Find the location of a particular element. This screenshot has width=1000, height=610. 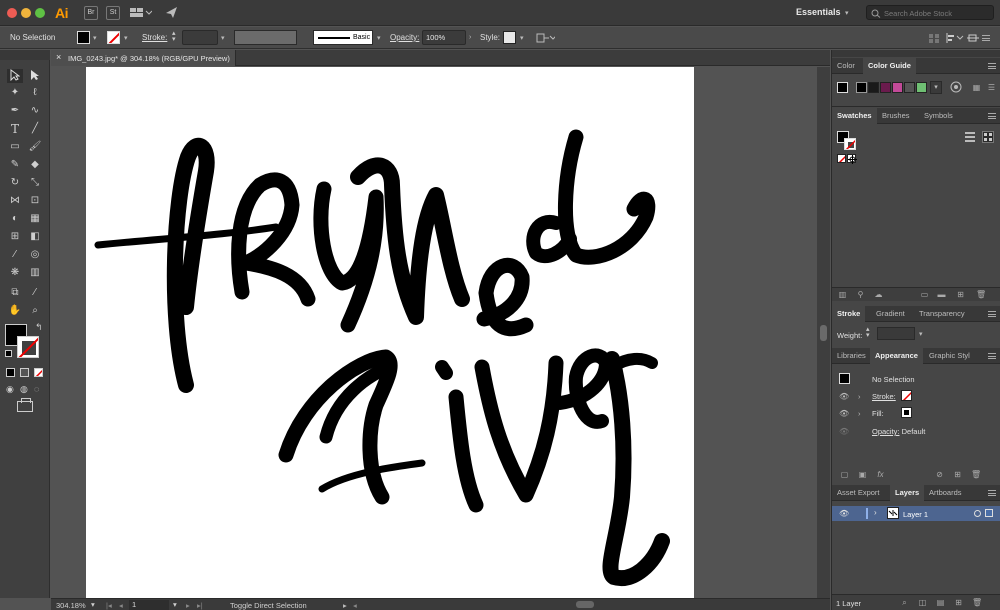

stroke-weight-dropdown-icon: ▾ is located at coordinates (223, 38).